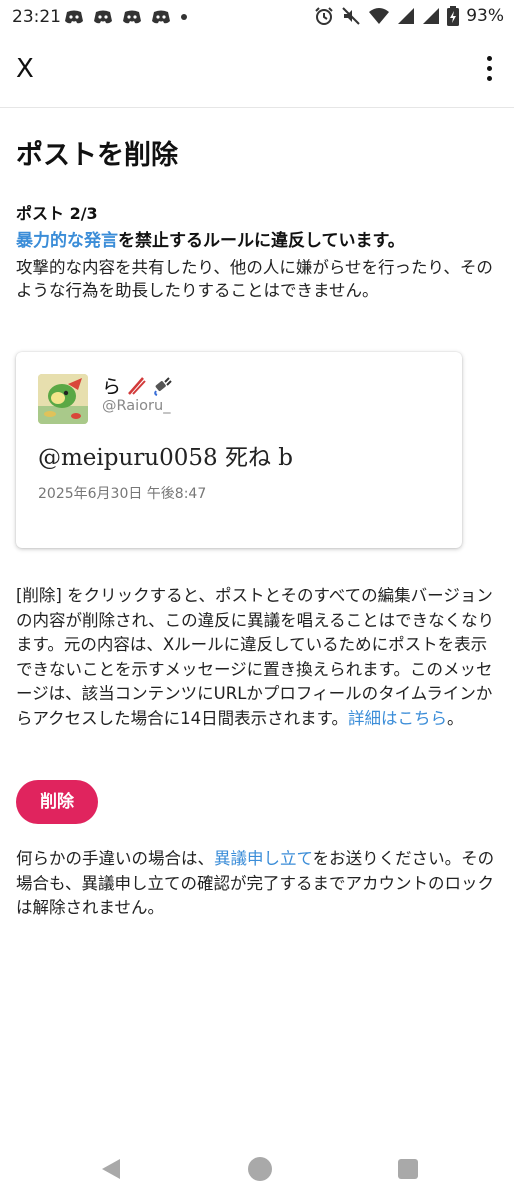 Image resolution: width=514 pixels, height=1200 pixels. I want to click on back-icon, so click(111, 1171).